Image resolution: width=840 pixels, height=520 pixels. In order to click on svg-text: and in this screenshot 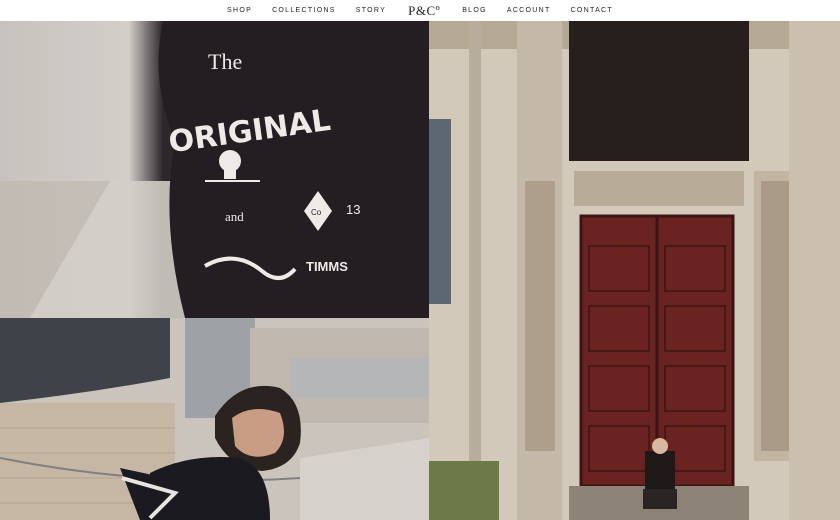, I will do `click(234, 216)`.